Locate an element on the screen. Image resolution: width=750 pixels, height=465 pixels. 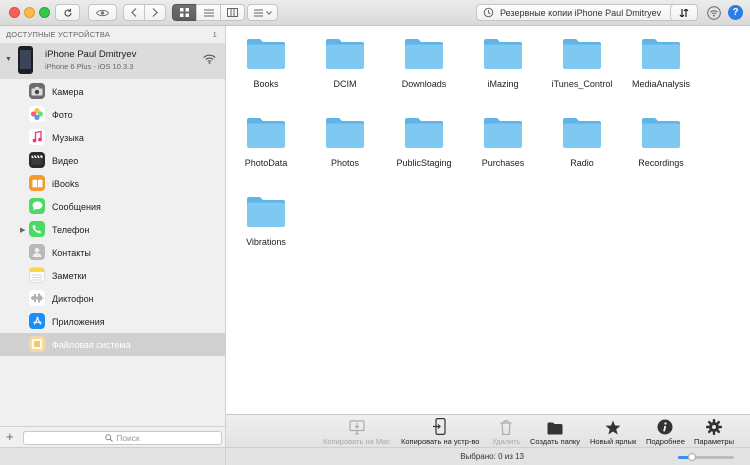
ibooks-icon is located at coordinates (37, 183).